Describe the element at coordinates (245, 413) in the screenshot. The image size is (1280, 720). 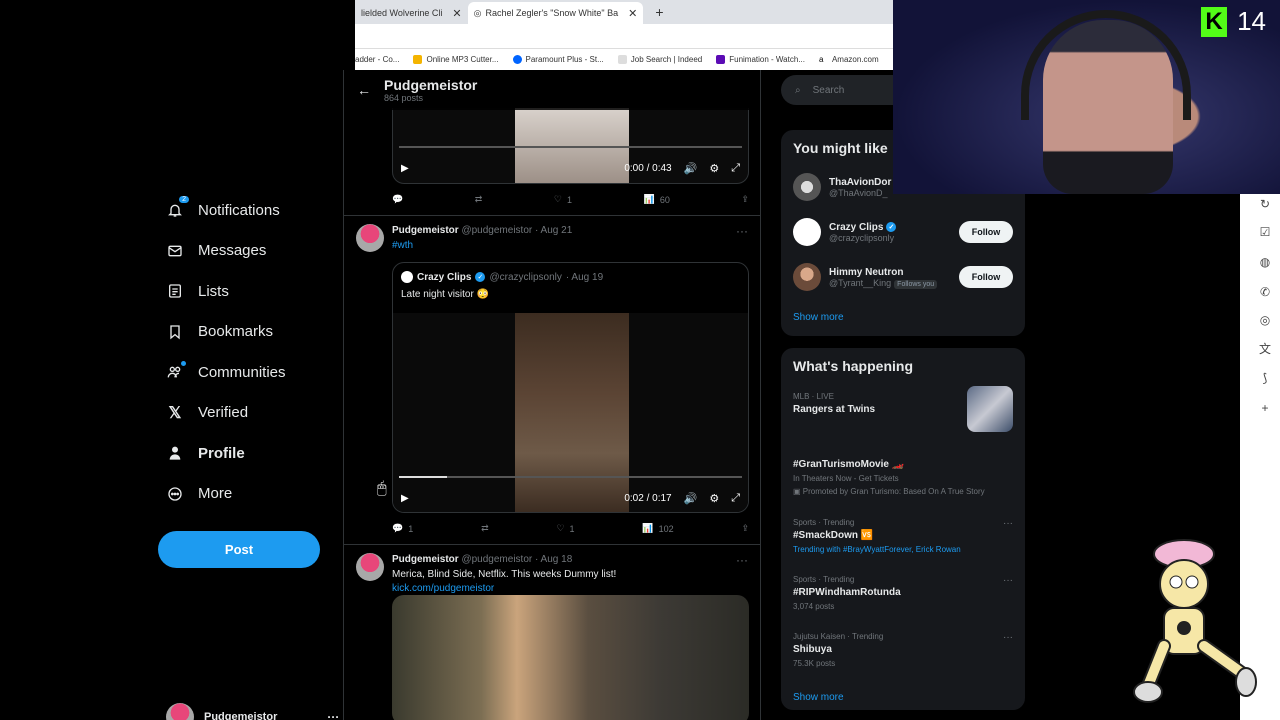
I see `nav-item-verified: 𝕏 Verified` at that location.